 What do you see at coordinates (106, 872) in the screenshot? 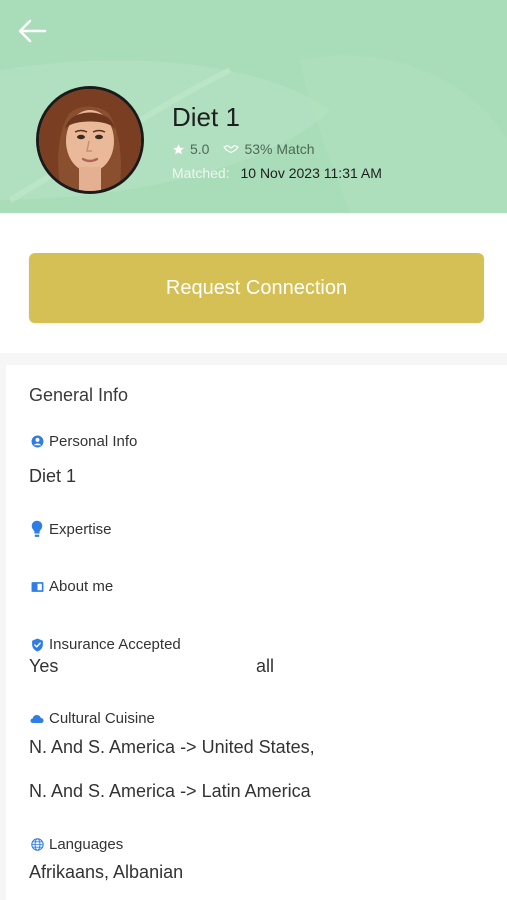
I see `languages-value: Afrikaans, Albanian` at bounding box center [106, 872].